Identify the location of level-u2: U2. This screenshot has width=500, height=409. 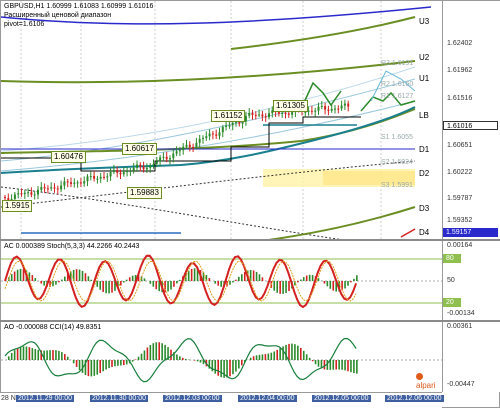
(424, 57).